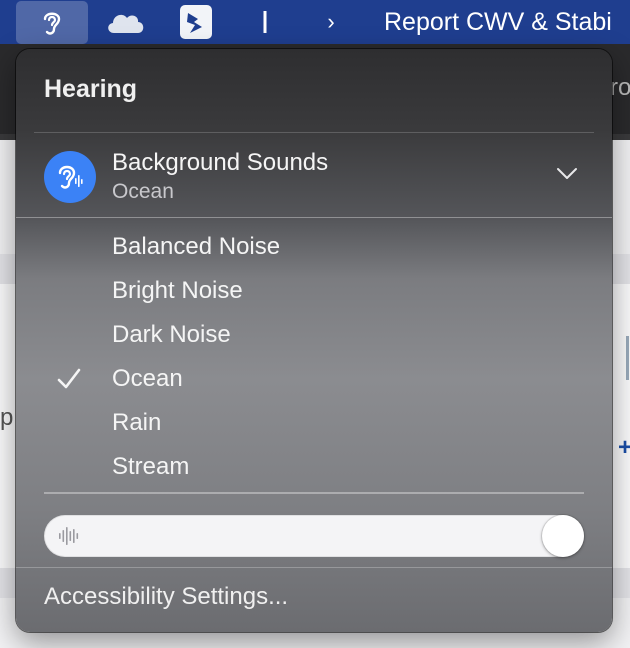 The width and height of the screenshot is (630, 648). What do you see at coordinates (314, 467) in the screenshot?
I see `sound-option-stream: Stream` at bounding box center [314, 467].